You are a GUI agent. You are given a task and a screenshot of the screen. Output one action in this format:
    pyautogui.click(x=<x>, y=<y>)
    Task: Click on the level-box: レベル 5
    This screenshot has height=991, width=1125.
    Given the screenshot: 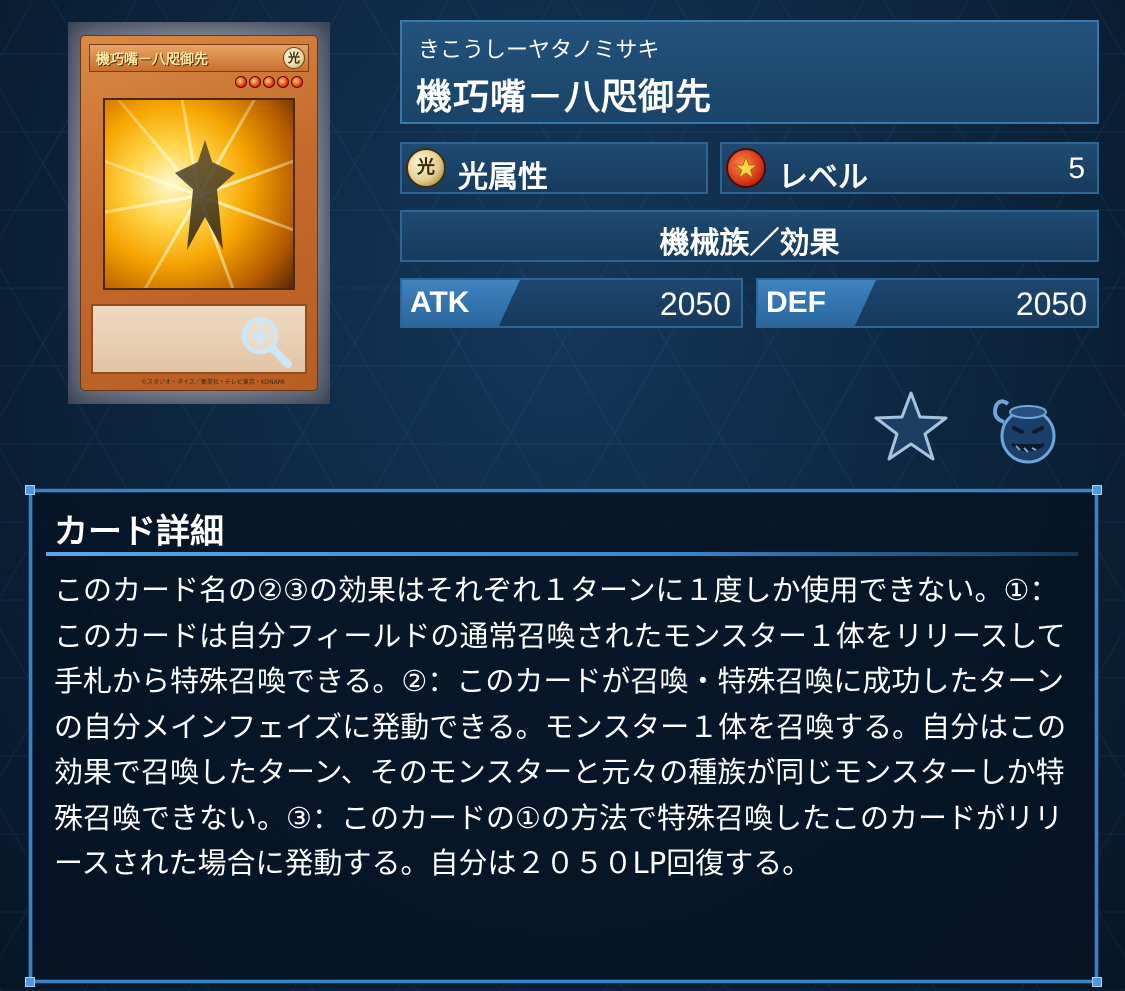 What is the action you would take?
    pyautogui.click(x=909, y=168)
    